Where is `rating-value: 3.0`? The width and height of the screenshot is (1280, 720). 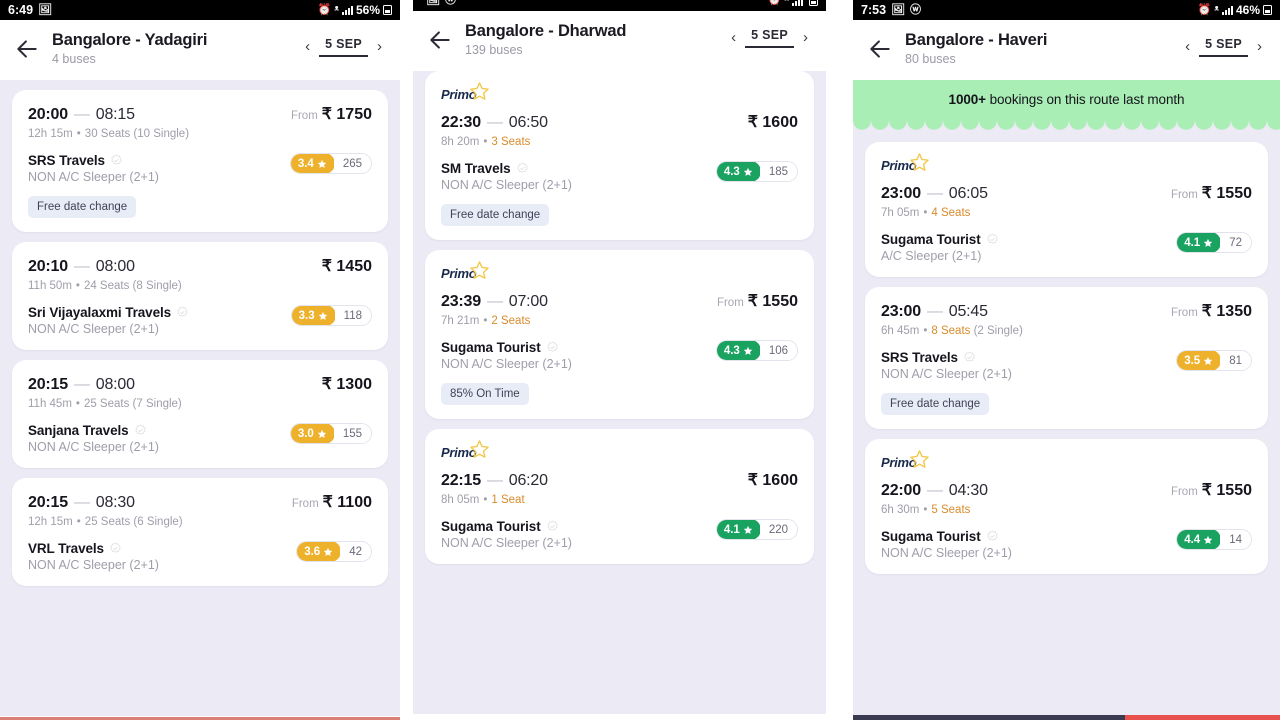 rating-value: 3.0 is located at coordinates (305, 433).